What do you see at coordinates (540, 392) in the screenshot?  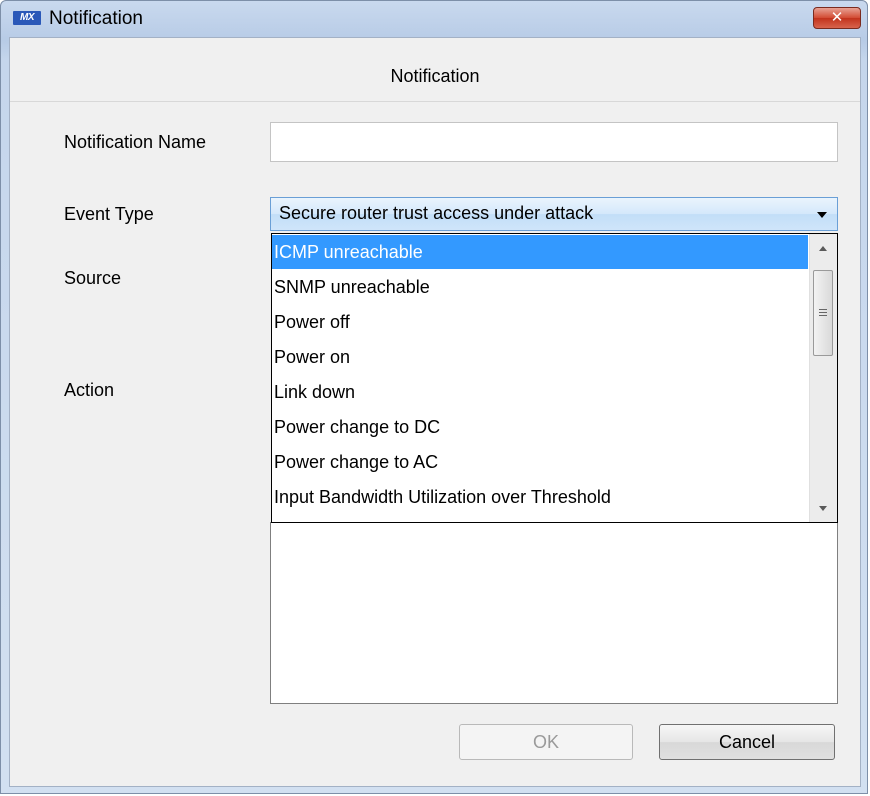 I see `dropdown-option: Link down` at bounding box center [540, 392].